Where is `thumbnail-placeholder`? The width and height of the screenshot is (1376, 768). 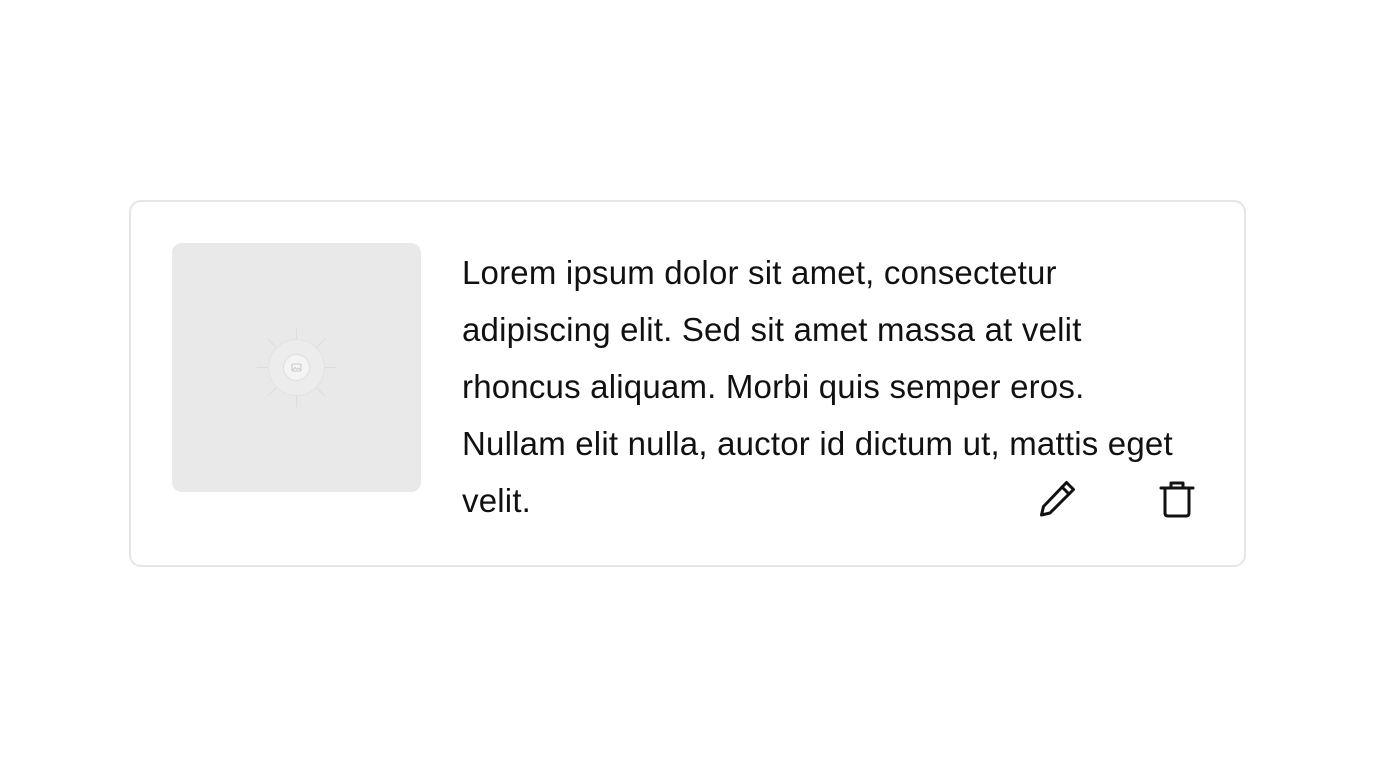 thumbnail-placeholder is located at coordinates (296, 367).